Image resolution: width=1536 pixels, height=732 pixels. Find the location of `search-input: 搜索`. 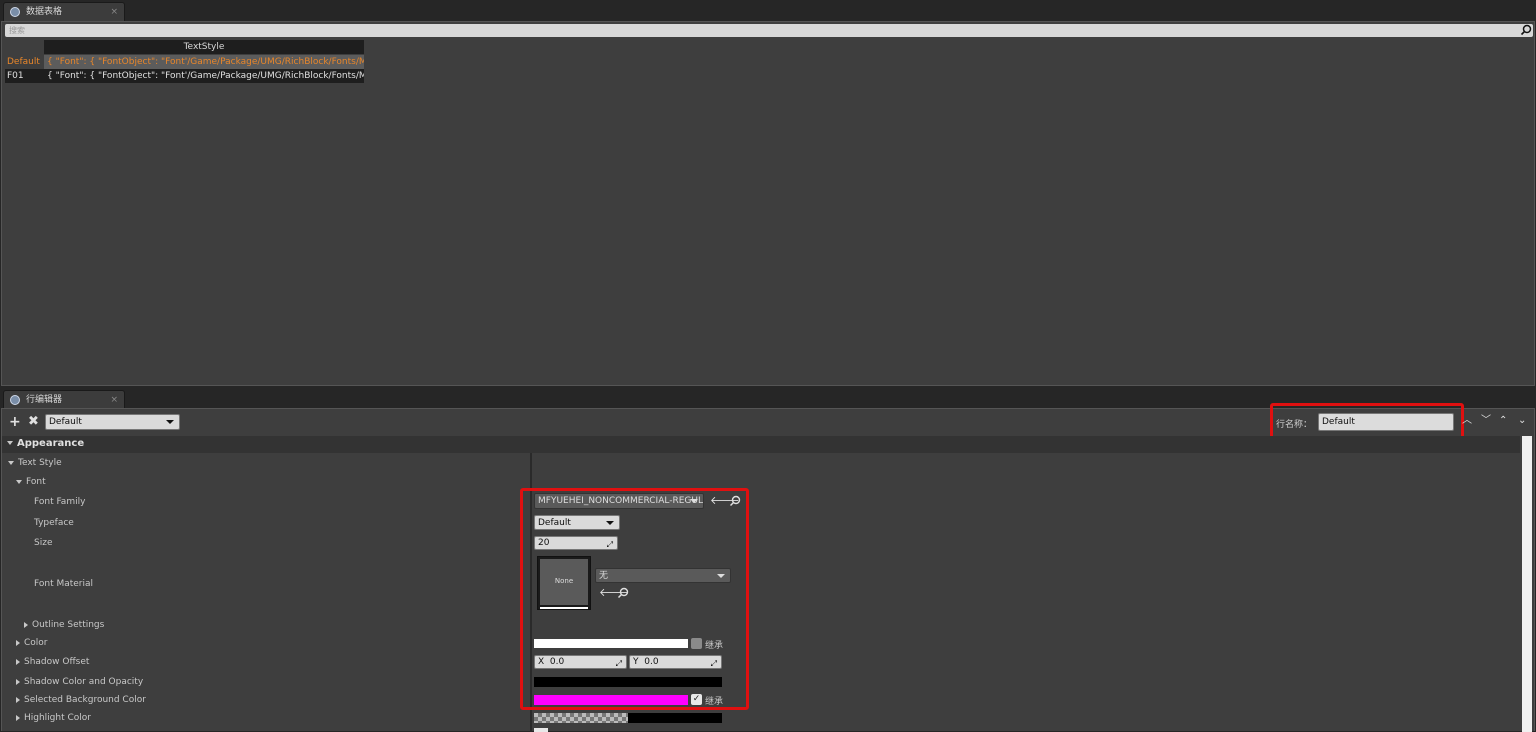

search-input: 搜索 is located at coordinates (17, 30).